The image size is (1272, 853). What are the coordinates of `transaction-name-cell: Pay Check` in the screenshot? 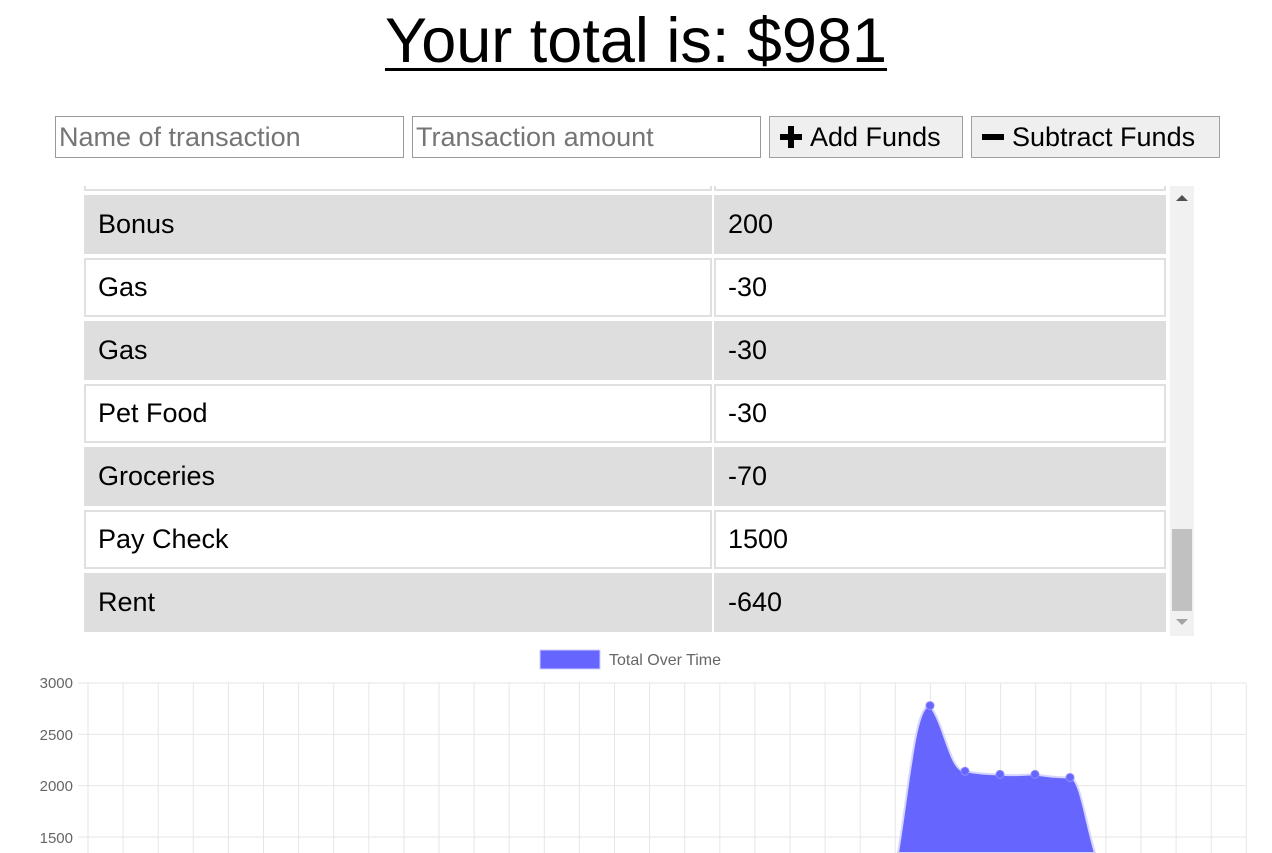 It's located at (398, 539).